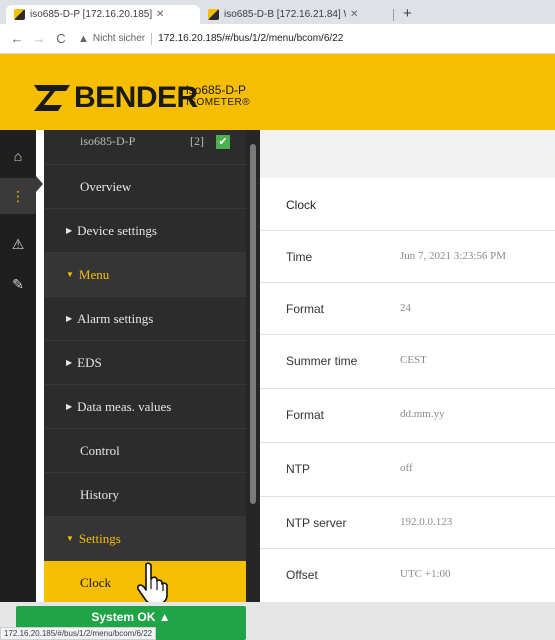 The image size is (555, 640). I want to click on new-tab-button: +, so click(407, 14).